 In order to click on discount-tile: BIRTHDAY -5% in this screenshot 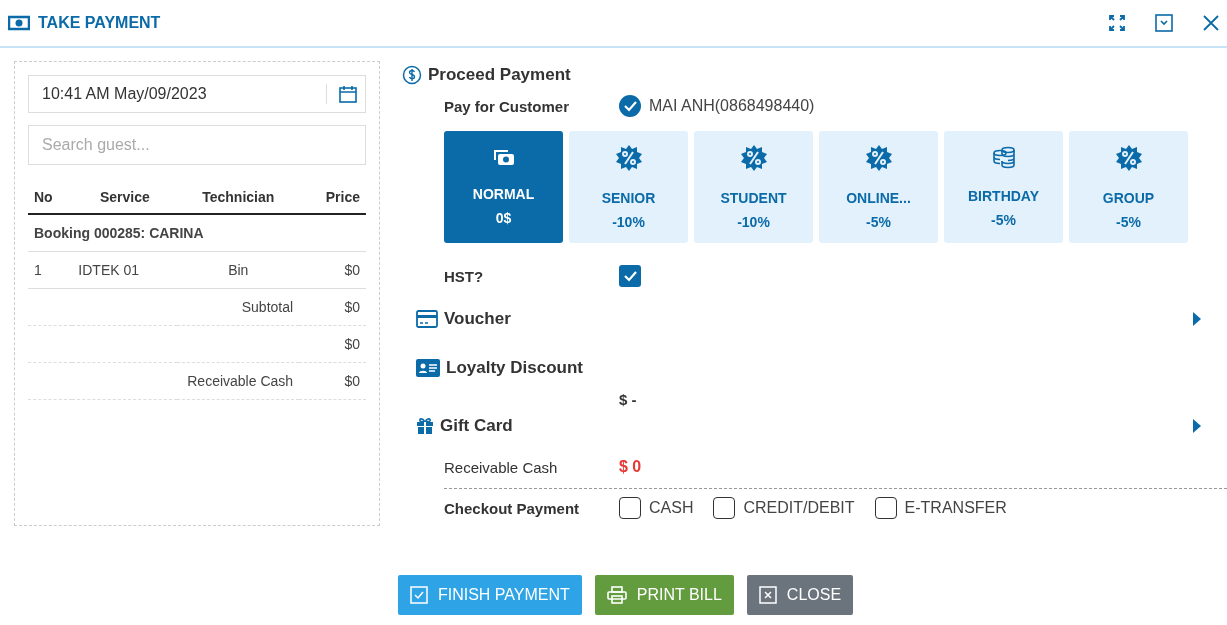, I will do `click(1003, 187)`.